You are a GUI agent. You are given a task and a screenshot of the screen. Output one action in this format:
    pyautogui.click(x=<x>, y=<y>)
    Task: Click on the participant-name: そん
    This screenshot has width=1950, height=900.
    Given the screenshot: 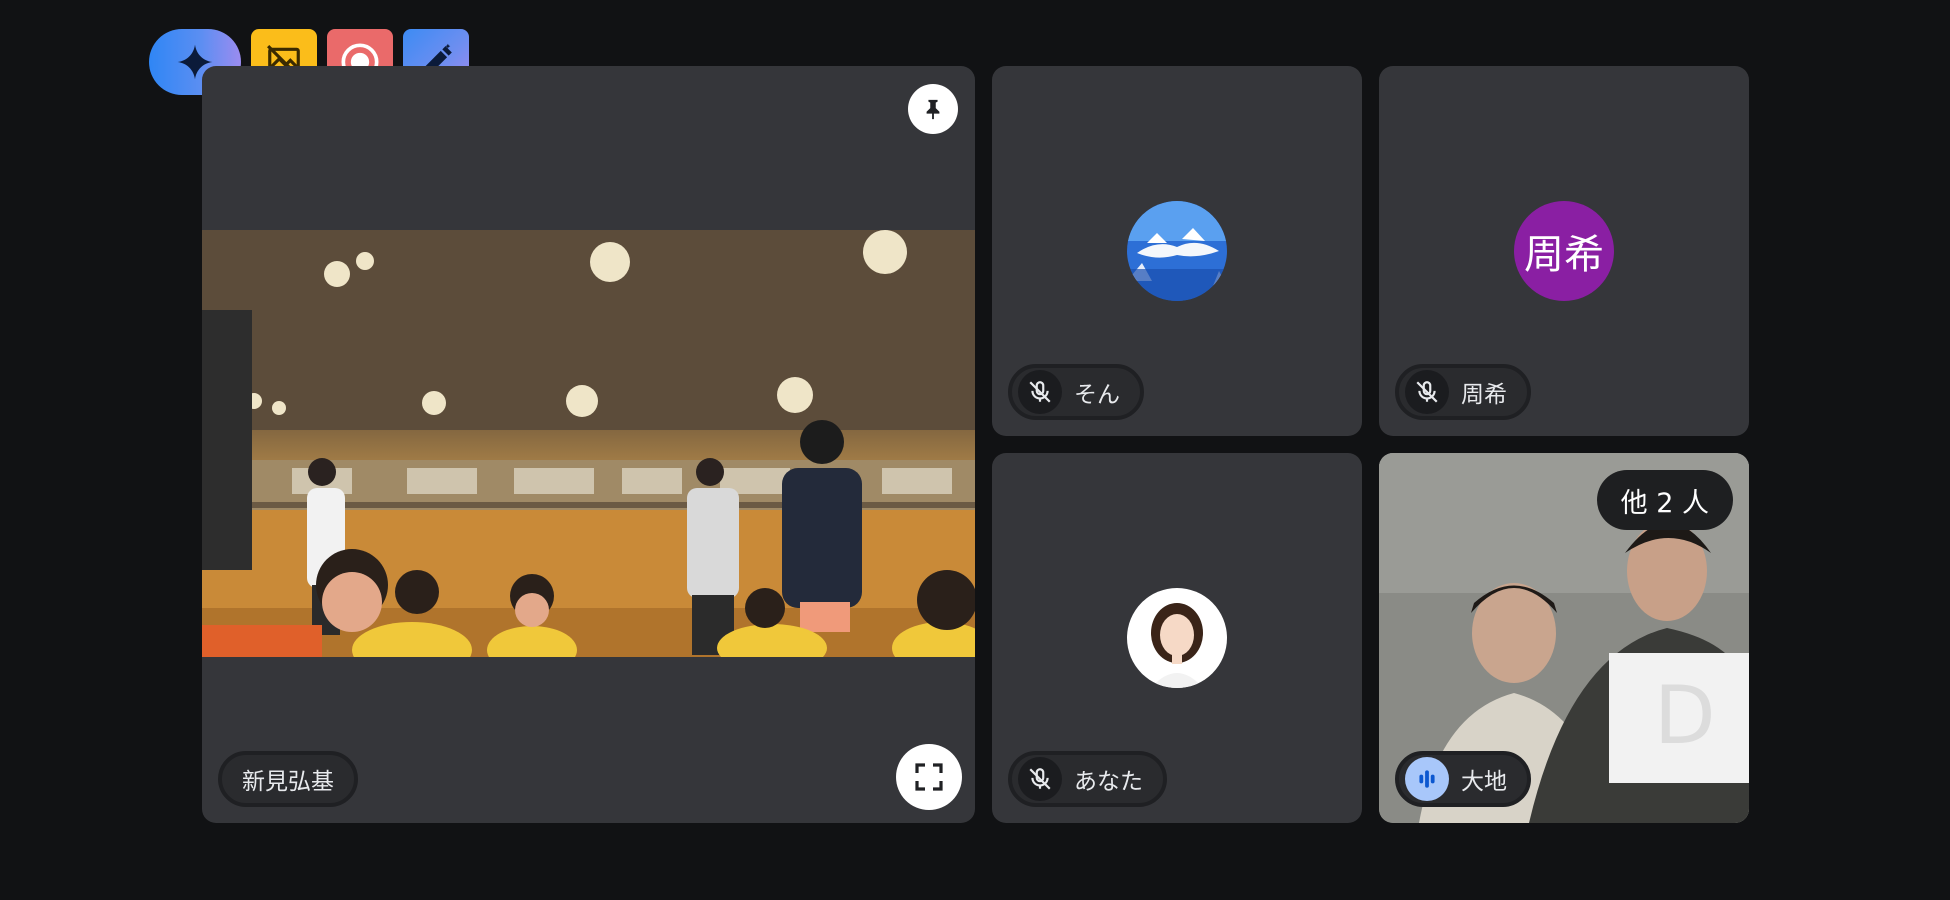 What is the action you would take?
    pyautogui.click(x=1097, y=395)
    